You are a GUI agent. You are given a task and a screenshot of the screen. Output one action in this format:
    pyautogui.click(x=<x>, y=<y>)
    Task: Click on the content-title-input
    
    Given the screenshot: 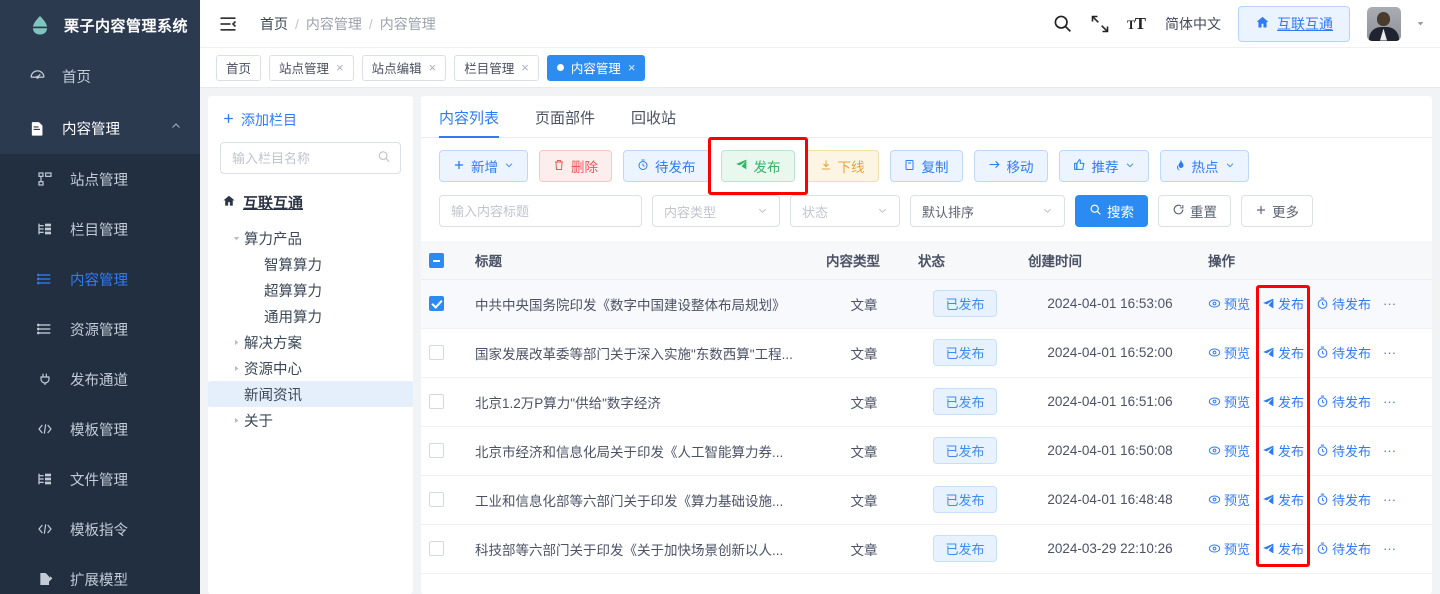 What is the action you would take?
    pyautogui.click(x=540, y=211)
    